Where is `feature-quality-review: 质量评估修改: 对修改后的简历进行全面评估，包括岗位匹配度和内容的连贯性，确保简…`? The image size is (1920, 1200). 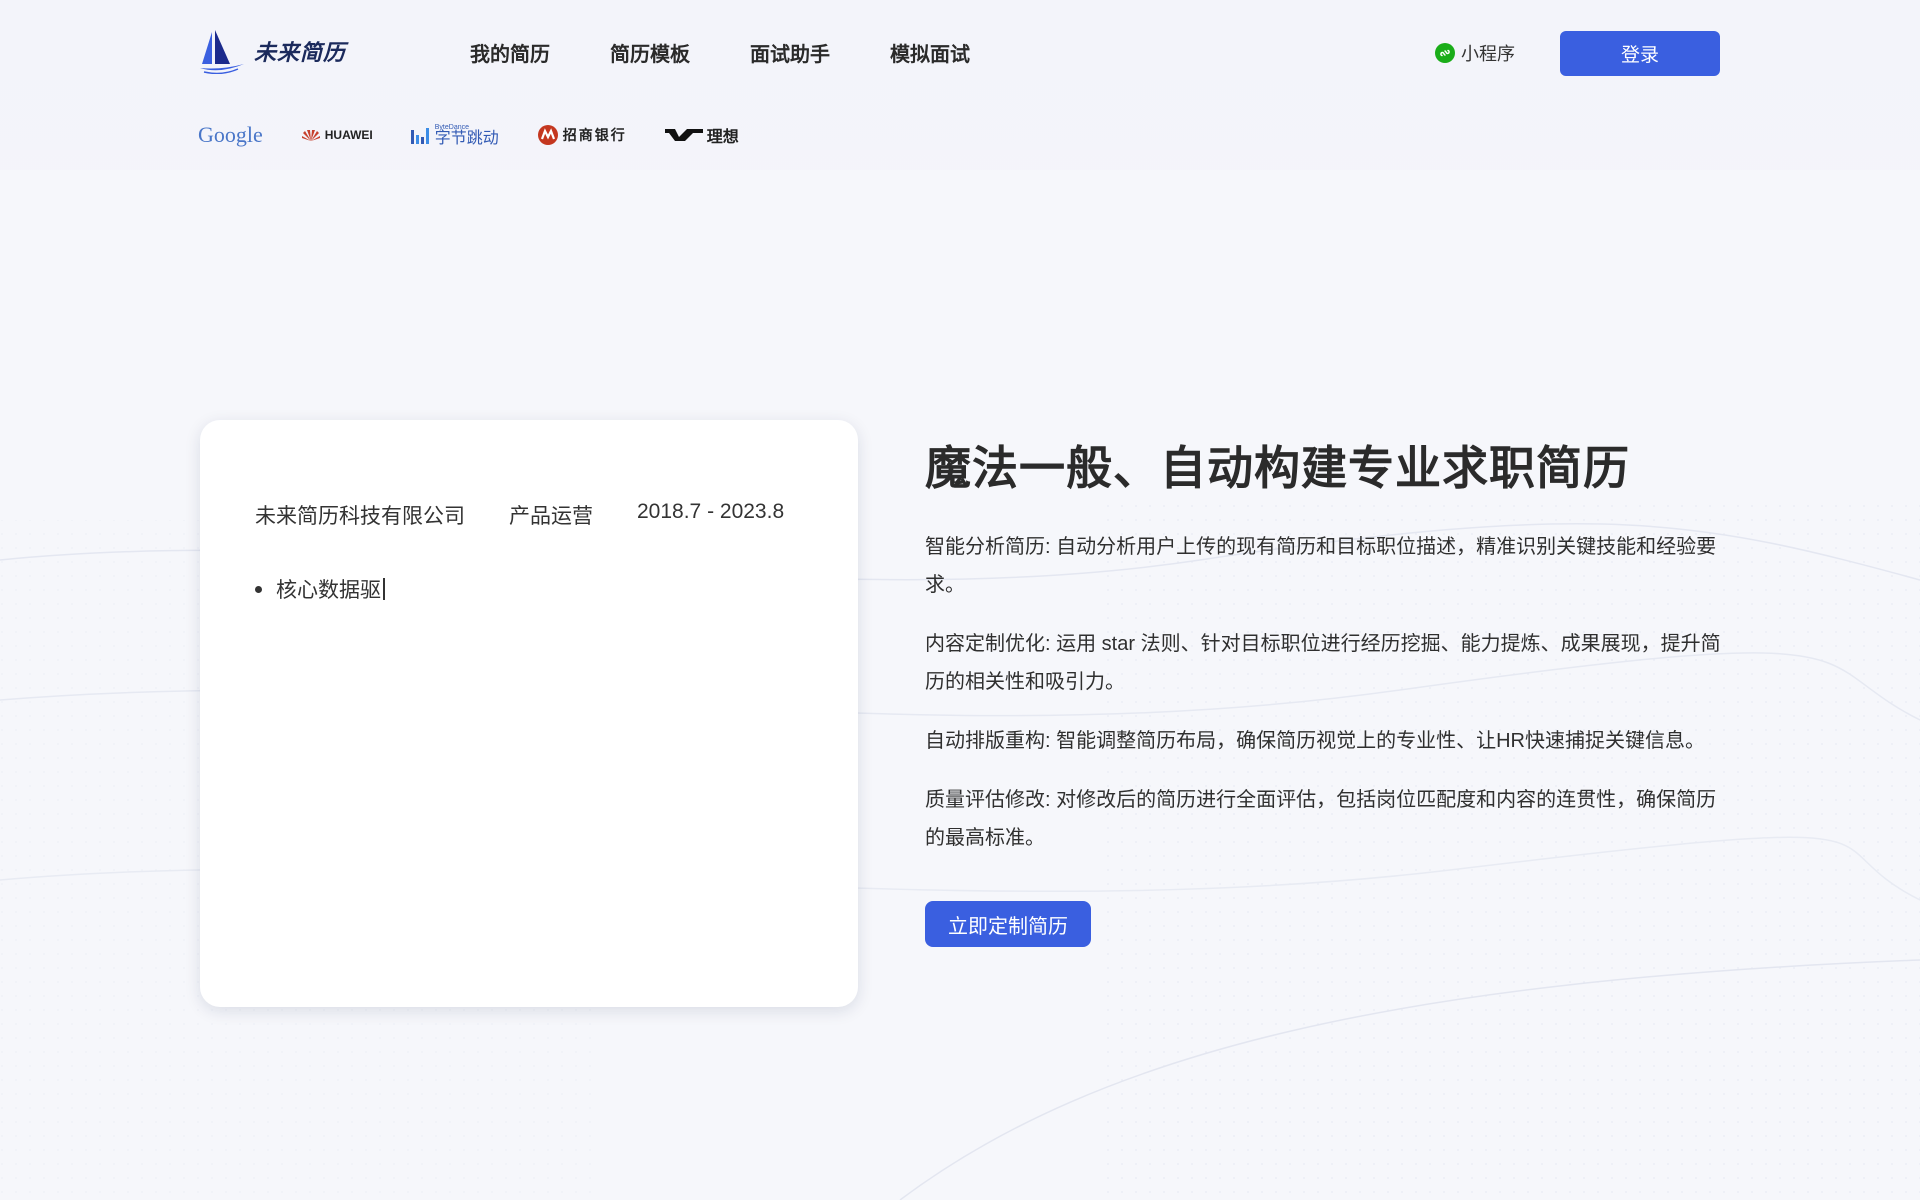 feature-quality-review: 质量评估修改: 对修改后的简历进行全面评估，包括岗位匹配度和内容的连贯性，确保简… is located at coordinates (1321, 819).